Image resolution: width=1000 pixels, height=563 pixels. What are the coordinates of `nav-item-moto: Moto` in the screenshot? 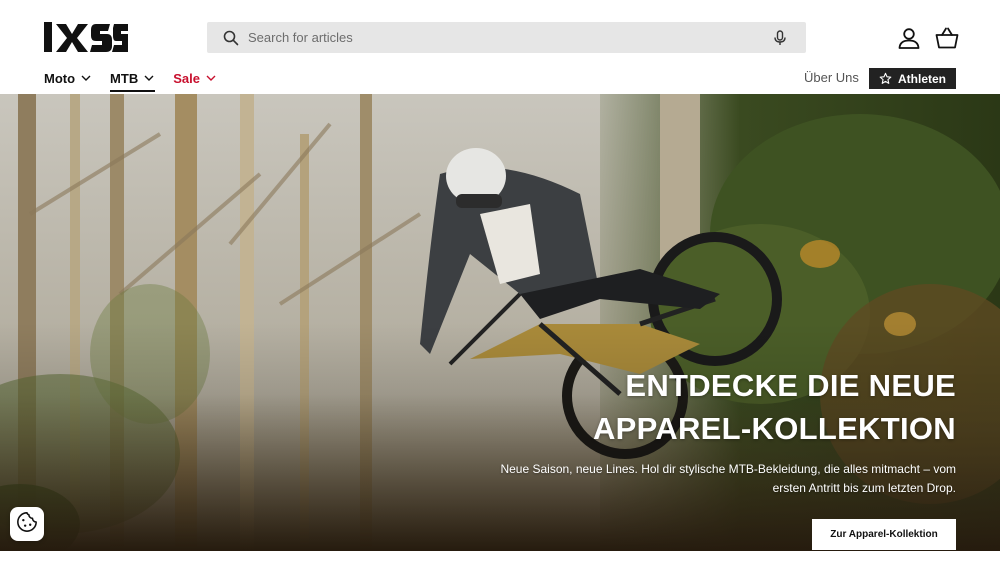 It's located at (68, 78).